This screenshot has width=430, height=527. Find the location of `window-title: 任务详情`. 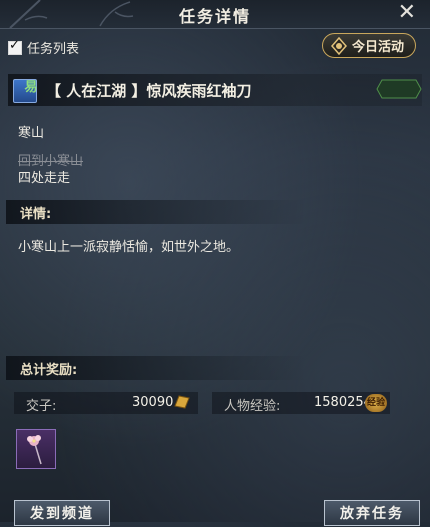

window-title: 任务详情 is located at coordinates (214, 16).